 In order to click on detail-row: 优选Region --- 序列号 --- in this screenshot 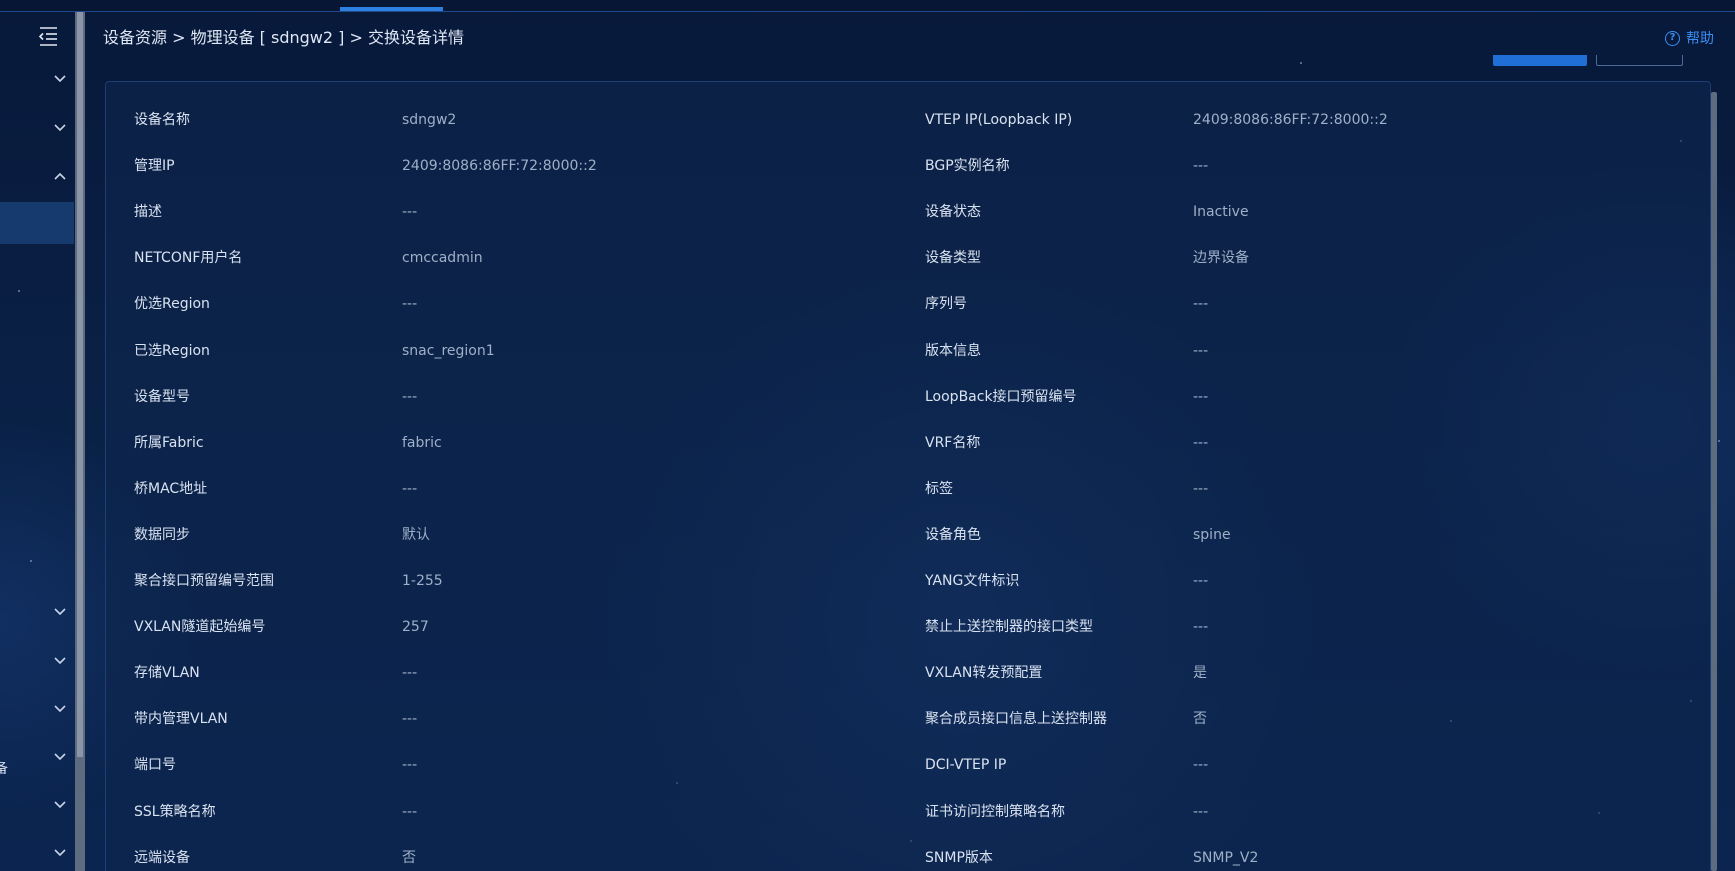, I will do `click(909, 317)`.